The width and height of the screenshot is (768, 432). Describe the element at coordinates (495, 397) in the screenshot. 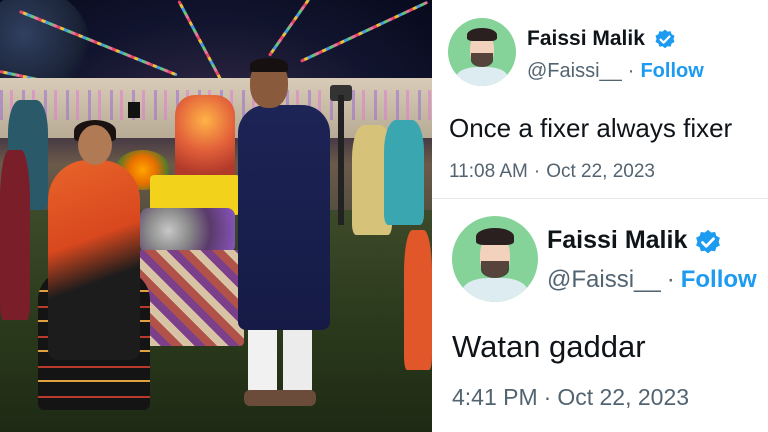

I see `tweet-time: 4:41 PM` at that location.